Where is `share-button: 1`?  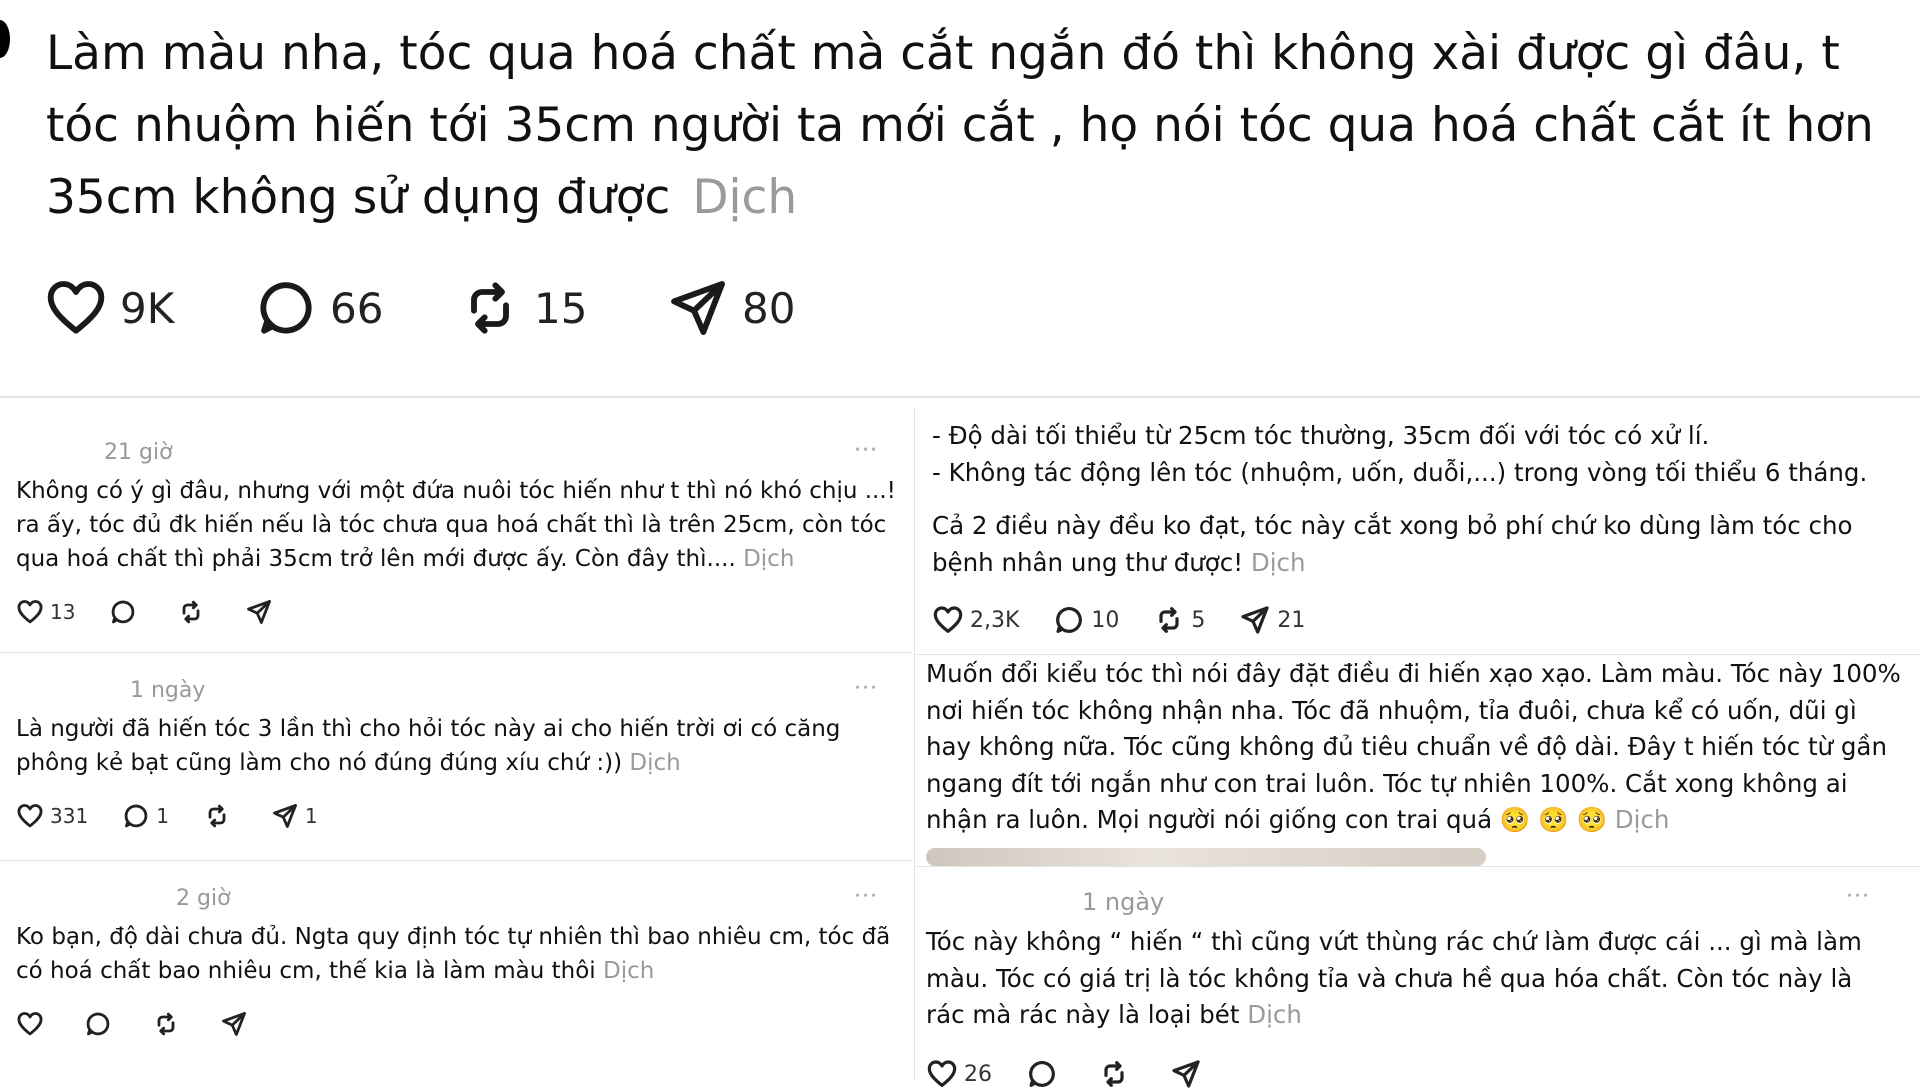 share-button: 1 is located at coordinates (294, 816).